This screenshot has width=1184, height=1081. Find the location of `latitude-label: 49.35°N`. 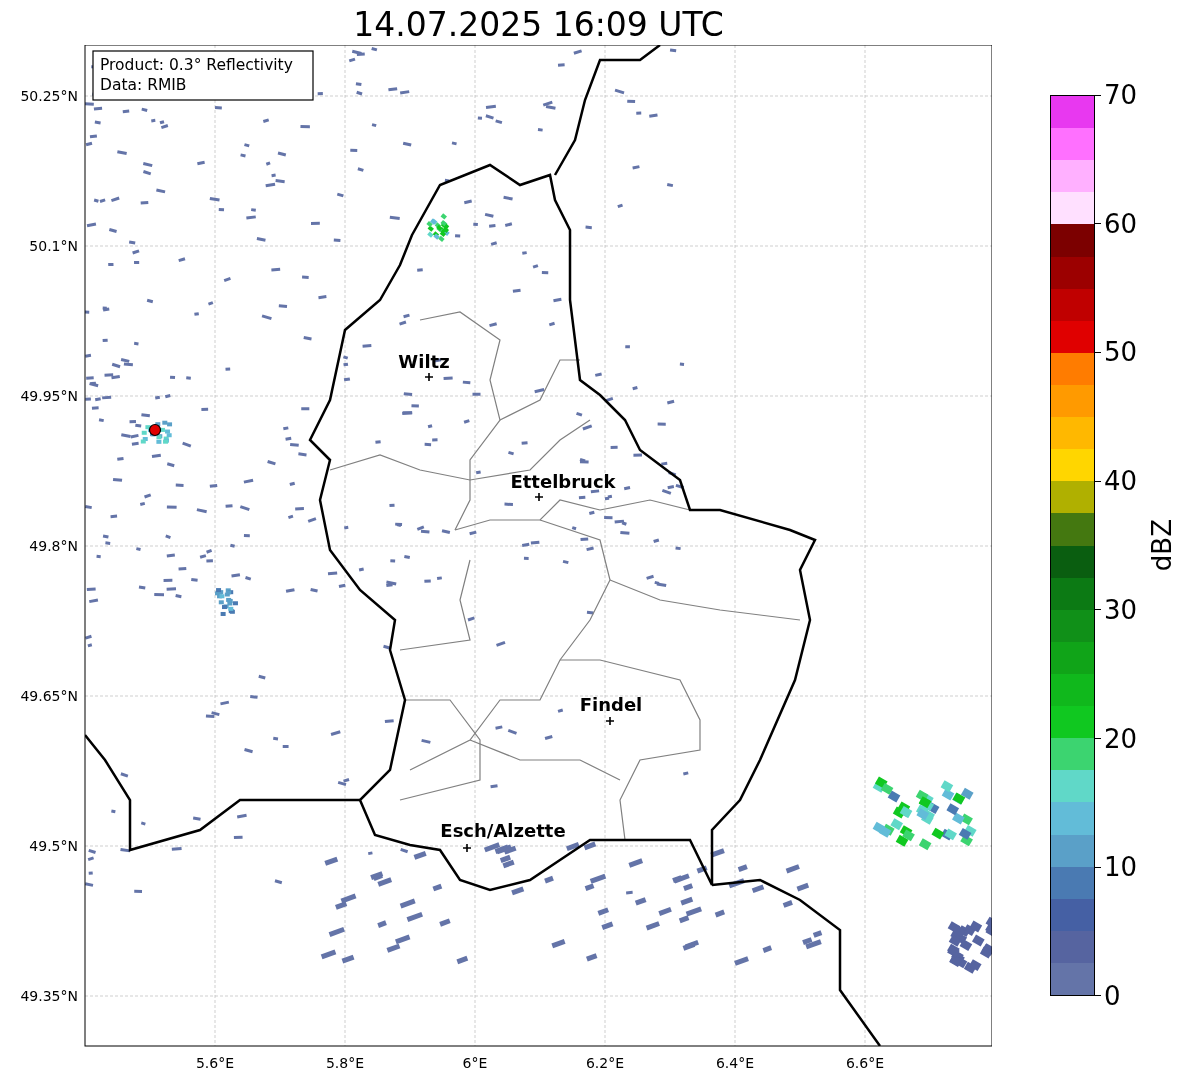

latitude-label: 49.35°N is located at coordinates (49, 996).